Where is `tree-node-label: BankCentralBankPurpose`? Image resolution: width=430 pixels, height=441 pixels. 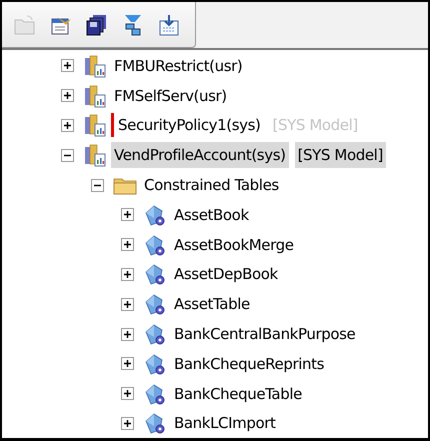
tree-node-label: BankCentralBankPurpose is located at coordinates (264, 334).